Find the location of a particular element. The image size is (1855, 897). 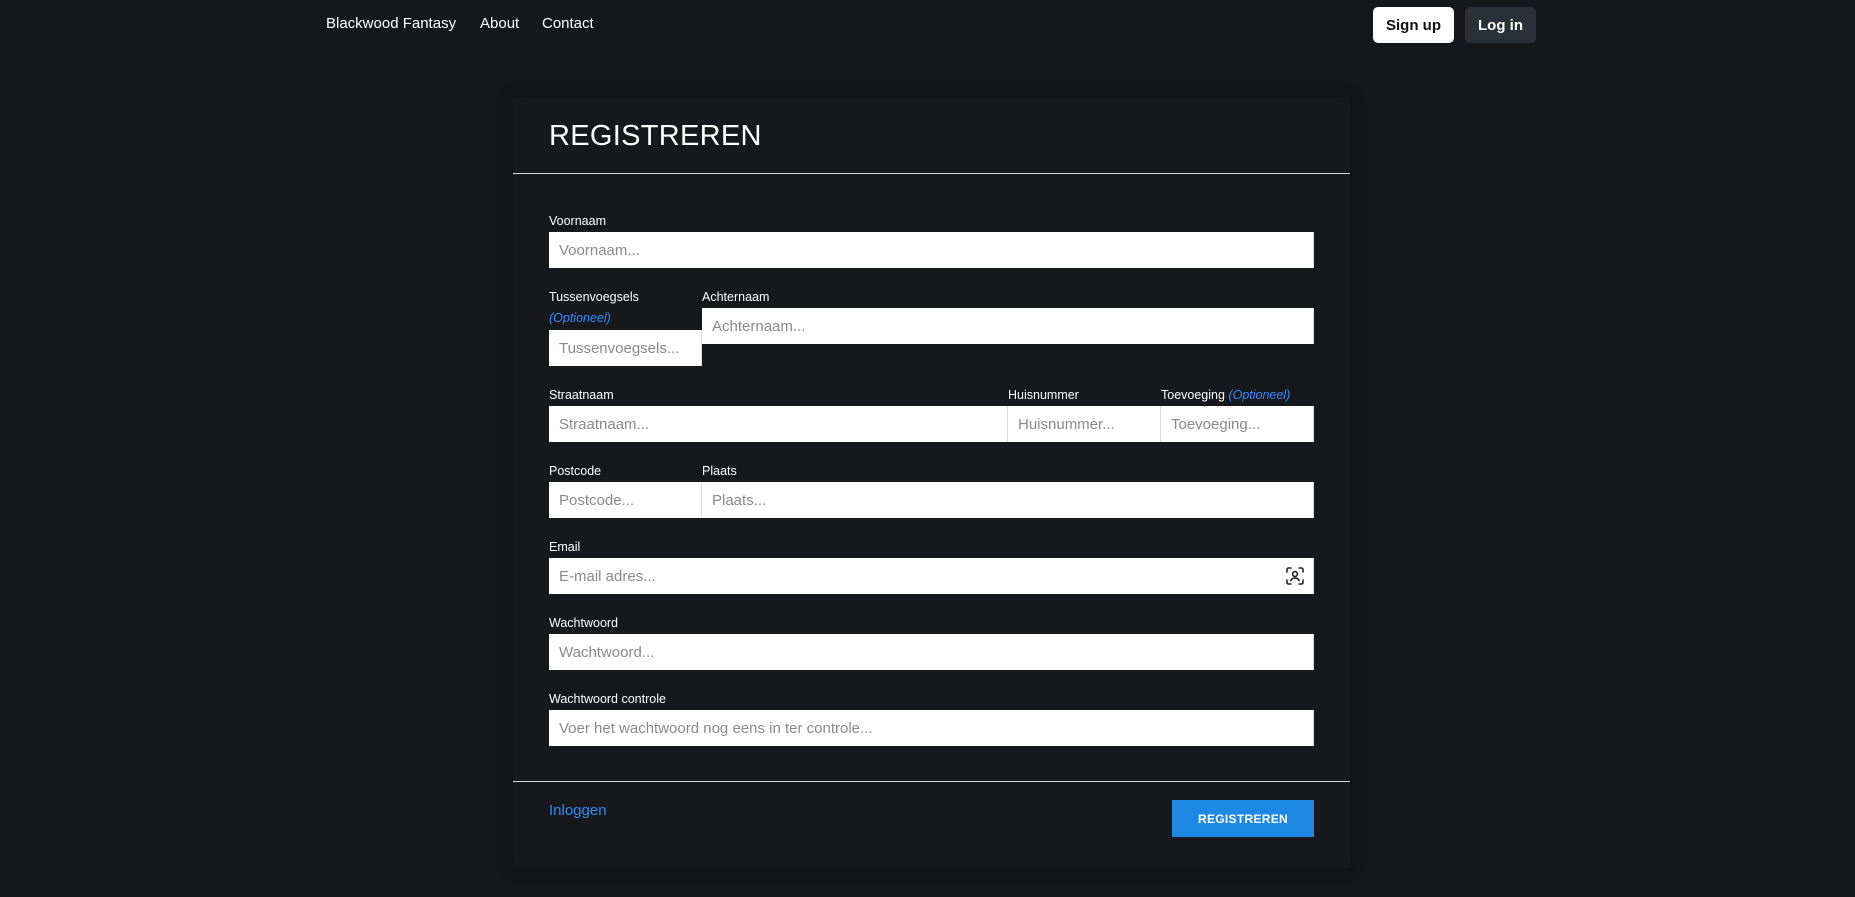

contact-card-icon is located at coordinates (1295, 576).